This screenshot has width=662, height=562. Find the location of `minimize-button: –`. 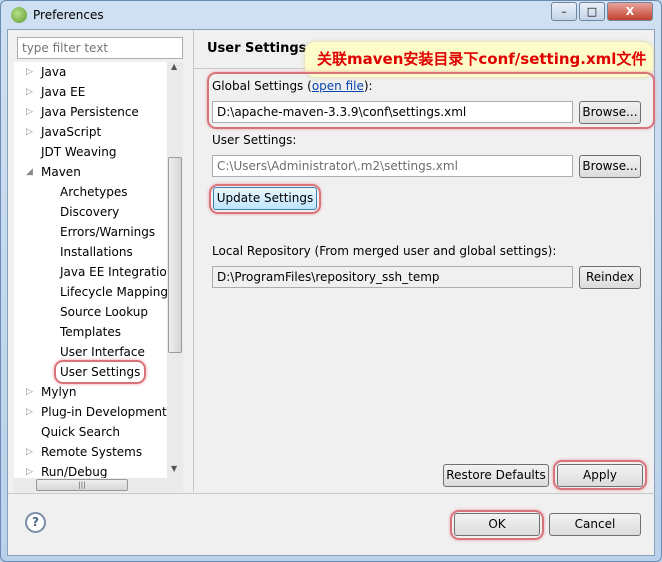

minimize-button: – is located at coordinates (564, 11).